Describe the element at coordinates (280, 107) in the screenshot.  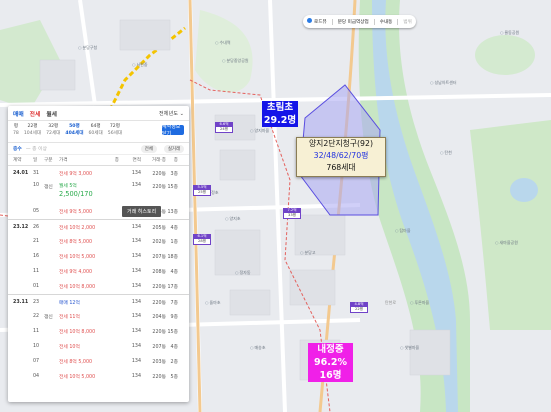
I see `school-name: 초림초` at that location.